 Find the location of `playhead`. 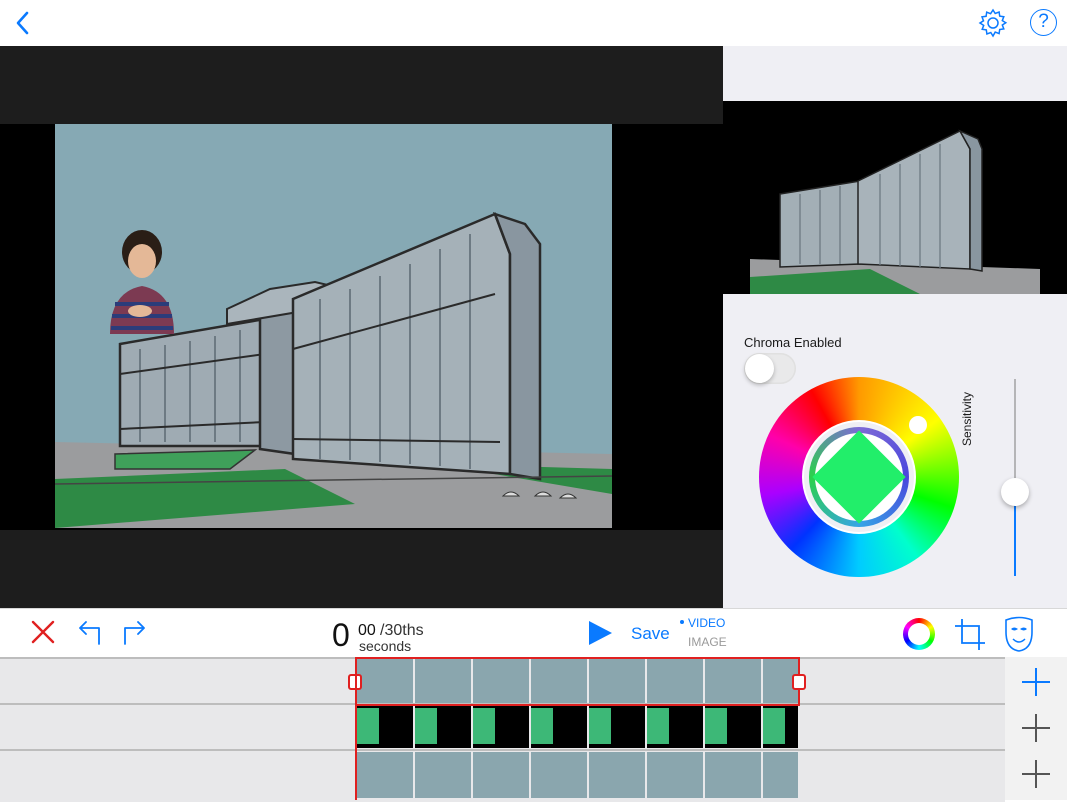

playhead is located at coordinates (356, 729).